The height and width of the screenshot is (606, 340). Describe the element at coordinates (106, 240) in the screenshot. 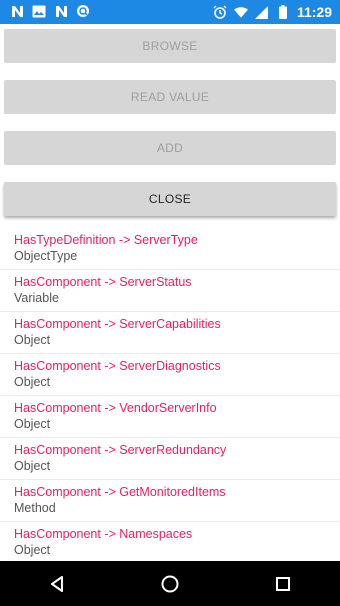

I see `reference-label: HasTypeDefinition -> ServerType` at that location.